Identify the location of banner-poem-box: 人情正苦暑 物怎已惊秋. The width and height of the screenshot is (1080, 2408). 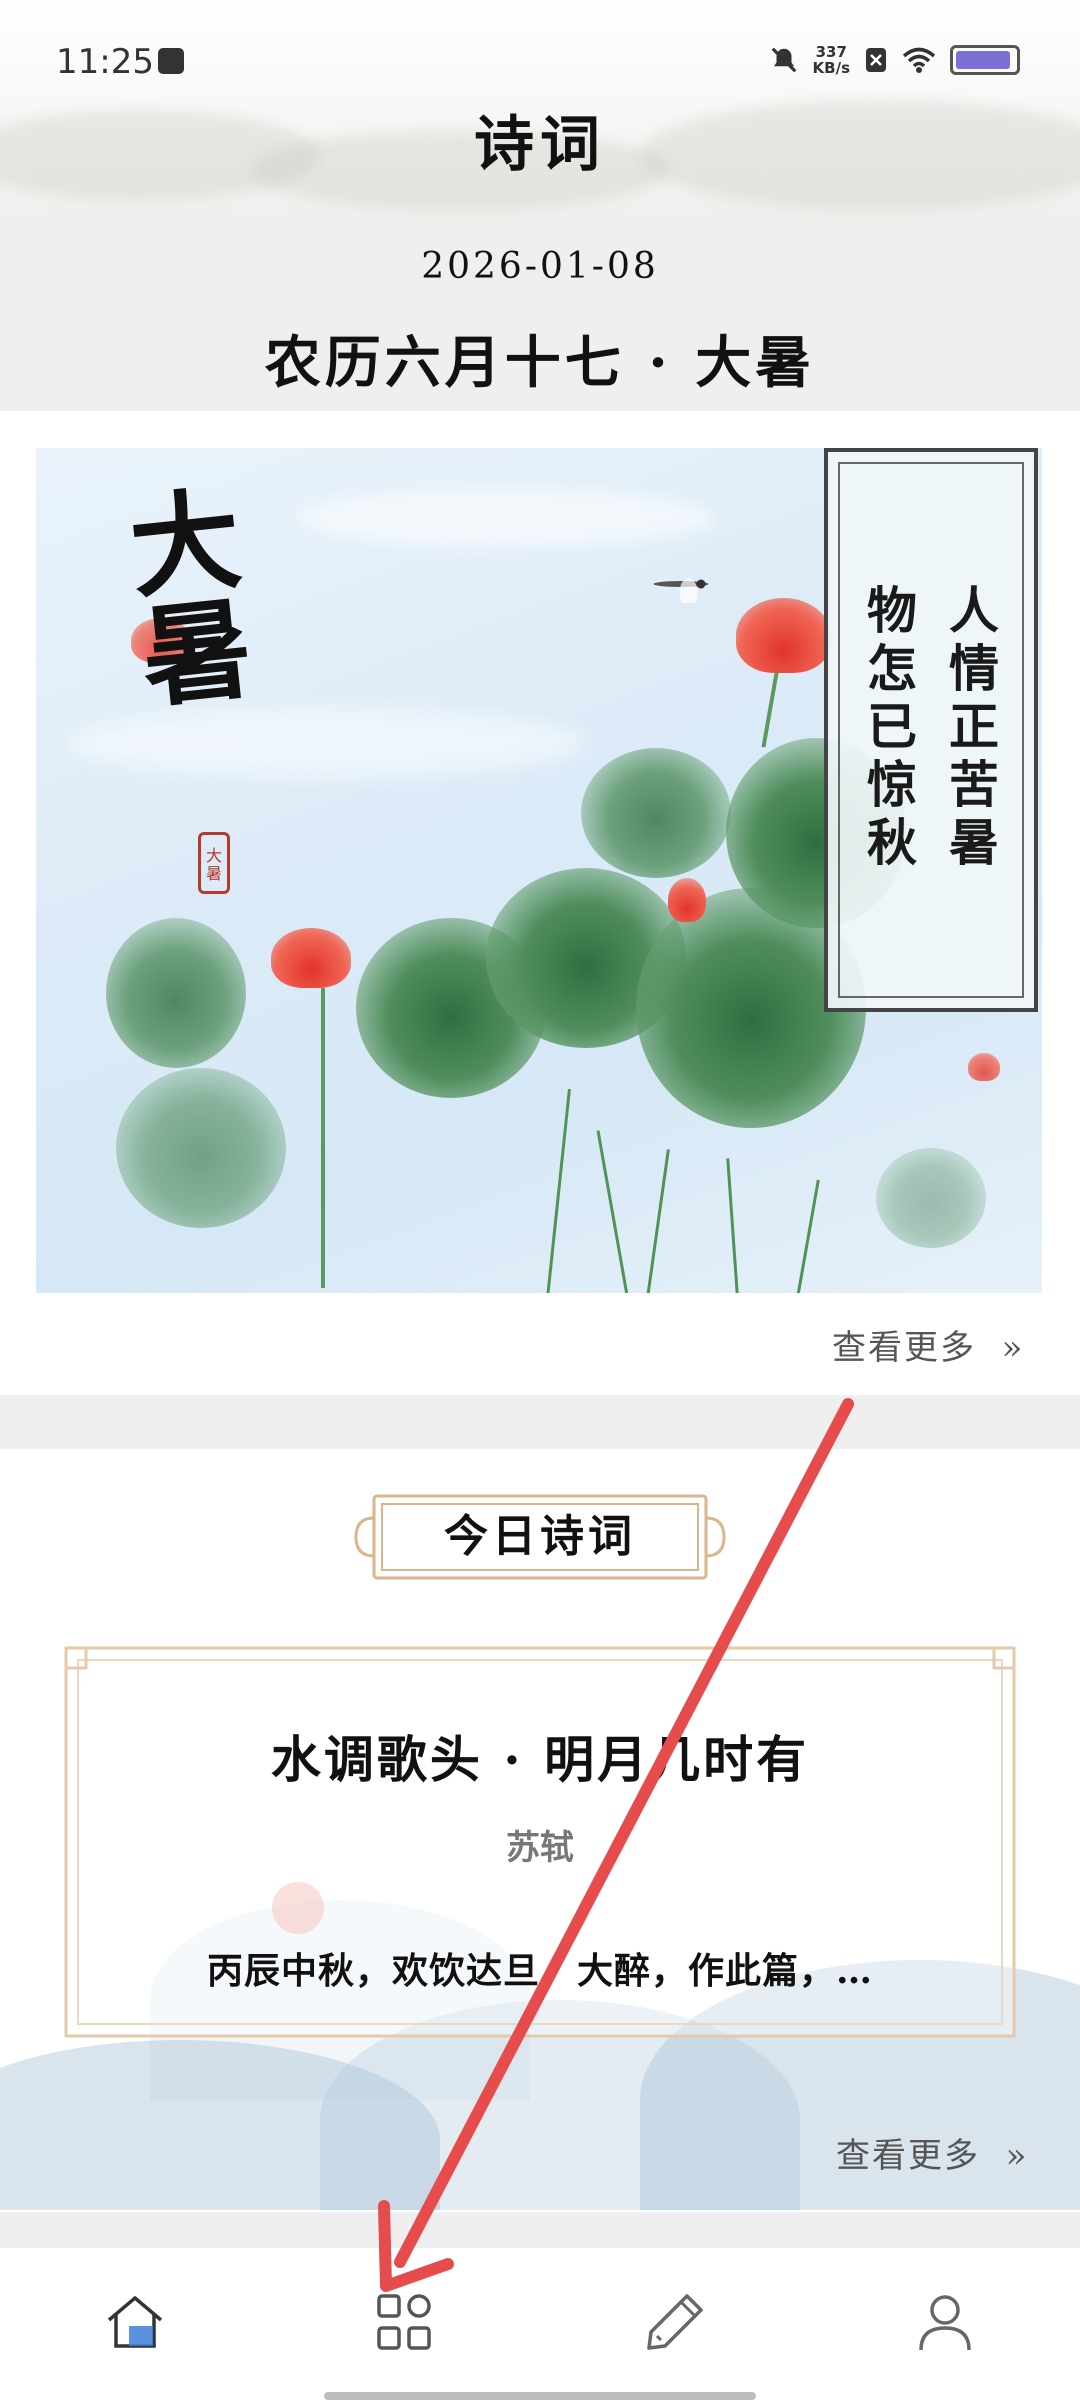
(931, 730).